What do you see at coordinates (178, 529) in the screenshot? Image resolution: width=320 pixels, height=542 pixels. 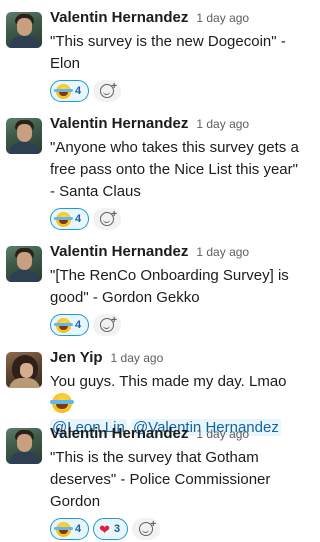 I see `reaction-bar: 4 ❤ 3 +` at bounding box center [178, 529].